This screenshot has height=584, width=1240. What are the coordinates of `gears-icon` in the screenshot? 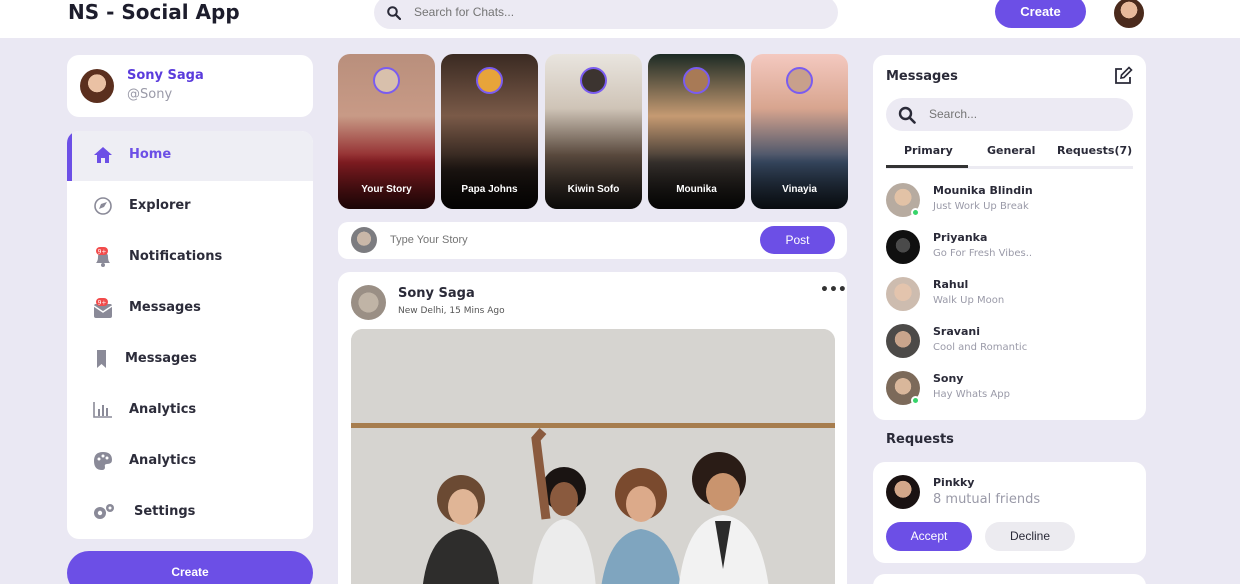 It's located at (103, 512).